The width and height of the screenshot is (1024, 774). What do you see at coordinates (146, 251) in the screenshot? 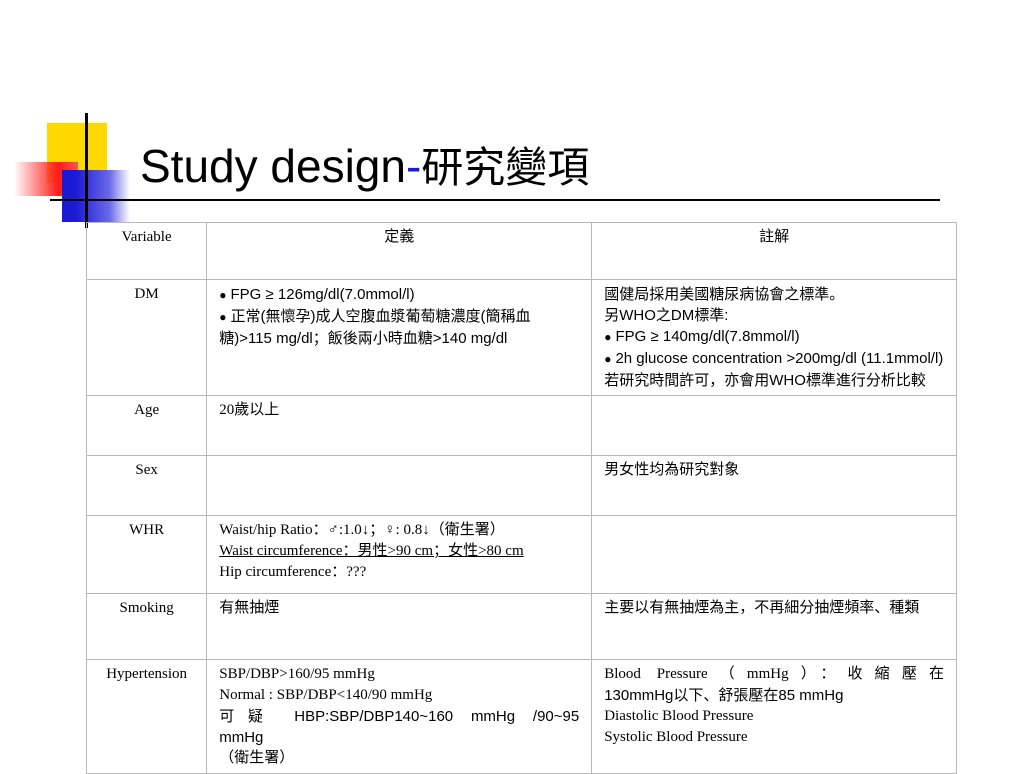
I see `header-variable: Variable` at bounding box center [146, 251].